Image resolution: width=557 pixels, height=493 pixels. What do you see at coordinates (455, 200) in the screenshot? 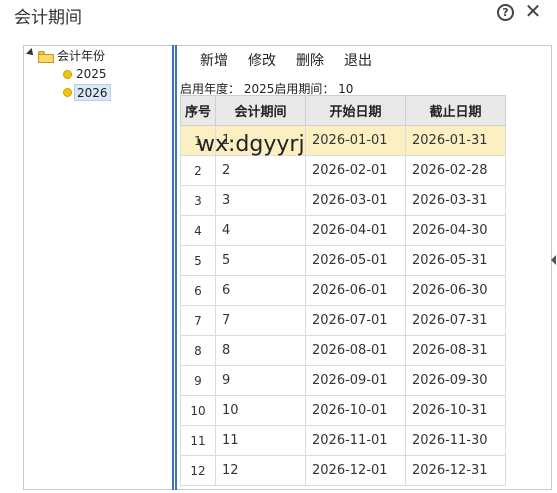
I see `cell-end-date: 2026-03-31` at bounding box center [455, 200].